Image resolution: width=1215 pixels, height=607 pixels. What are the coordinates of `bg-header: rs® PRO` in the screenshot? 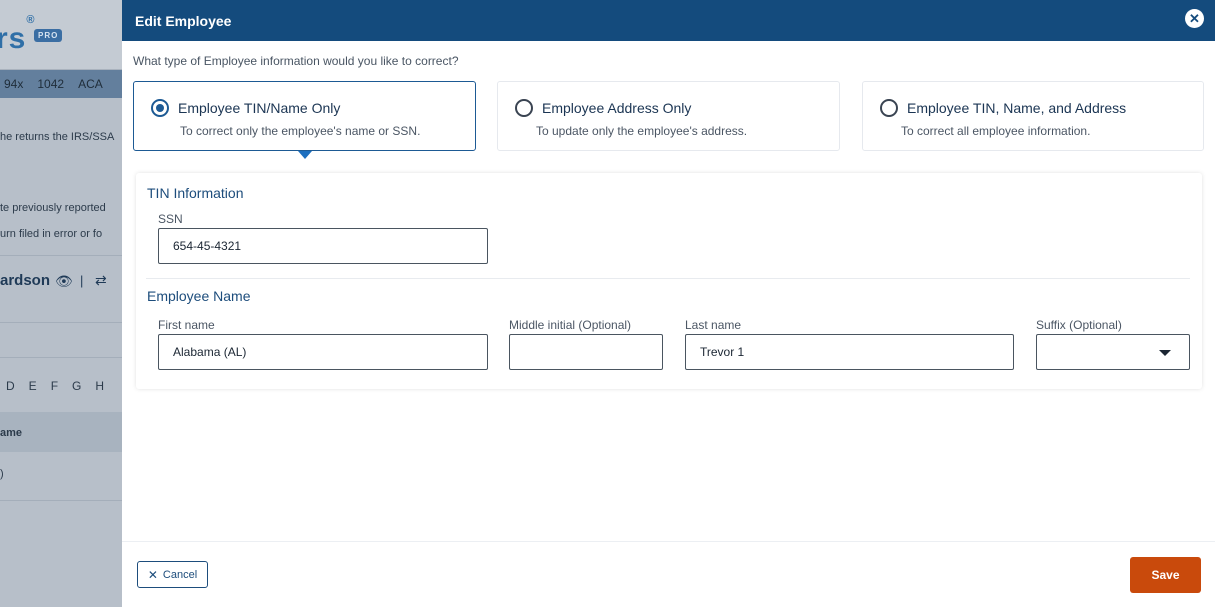 It's located at (61, 35).